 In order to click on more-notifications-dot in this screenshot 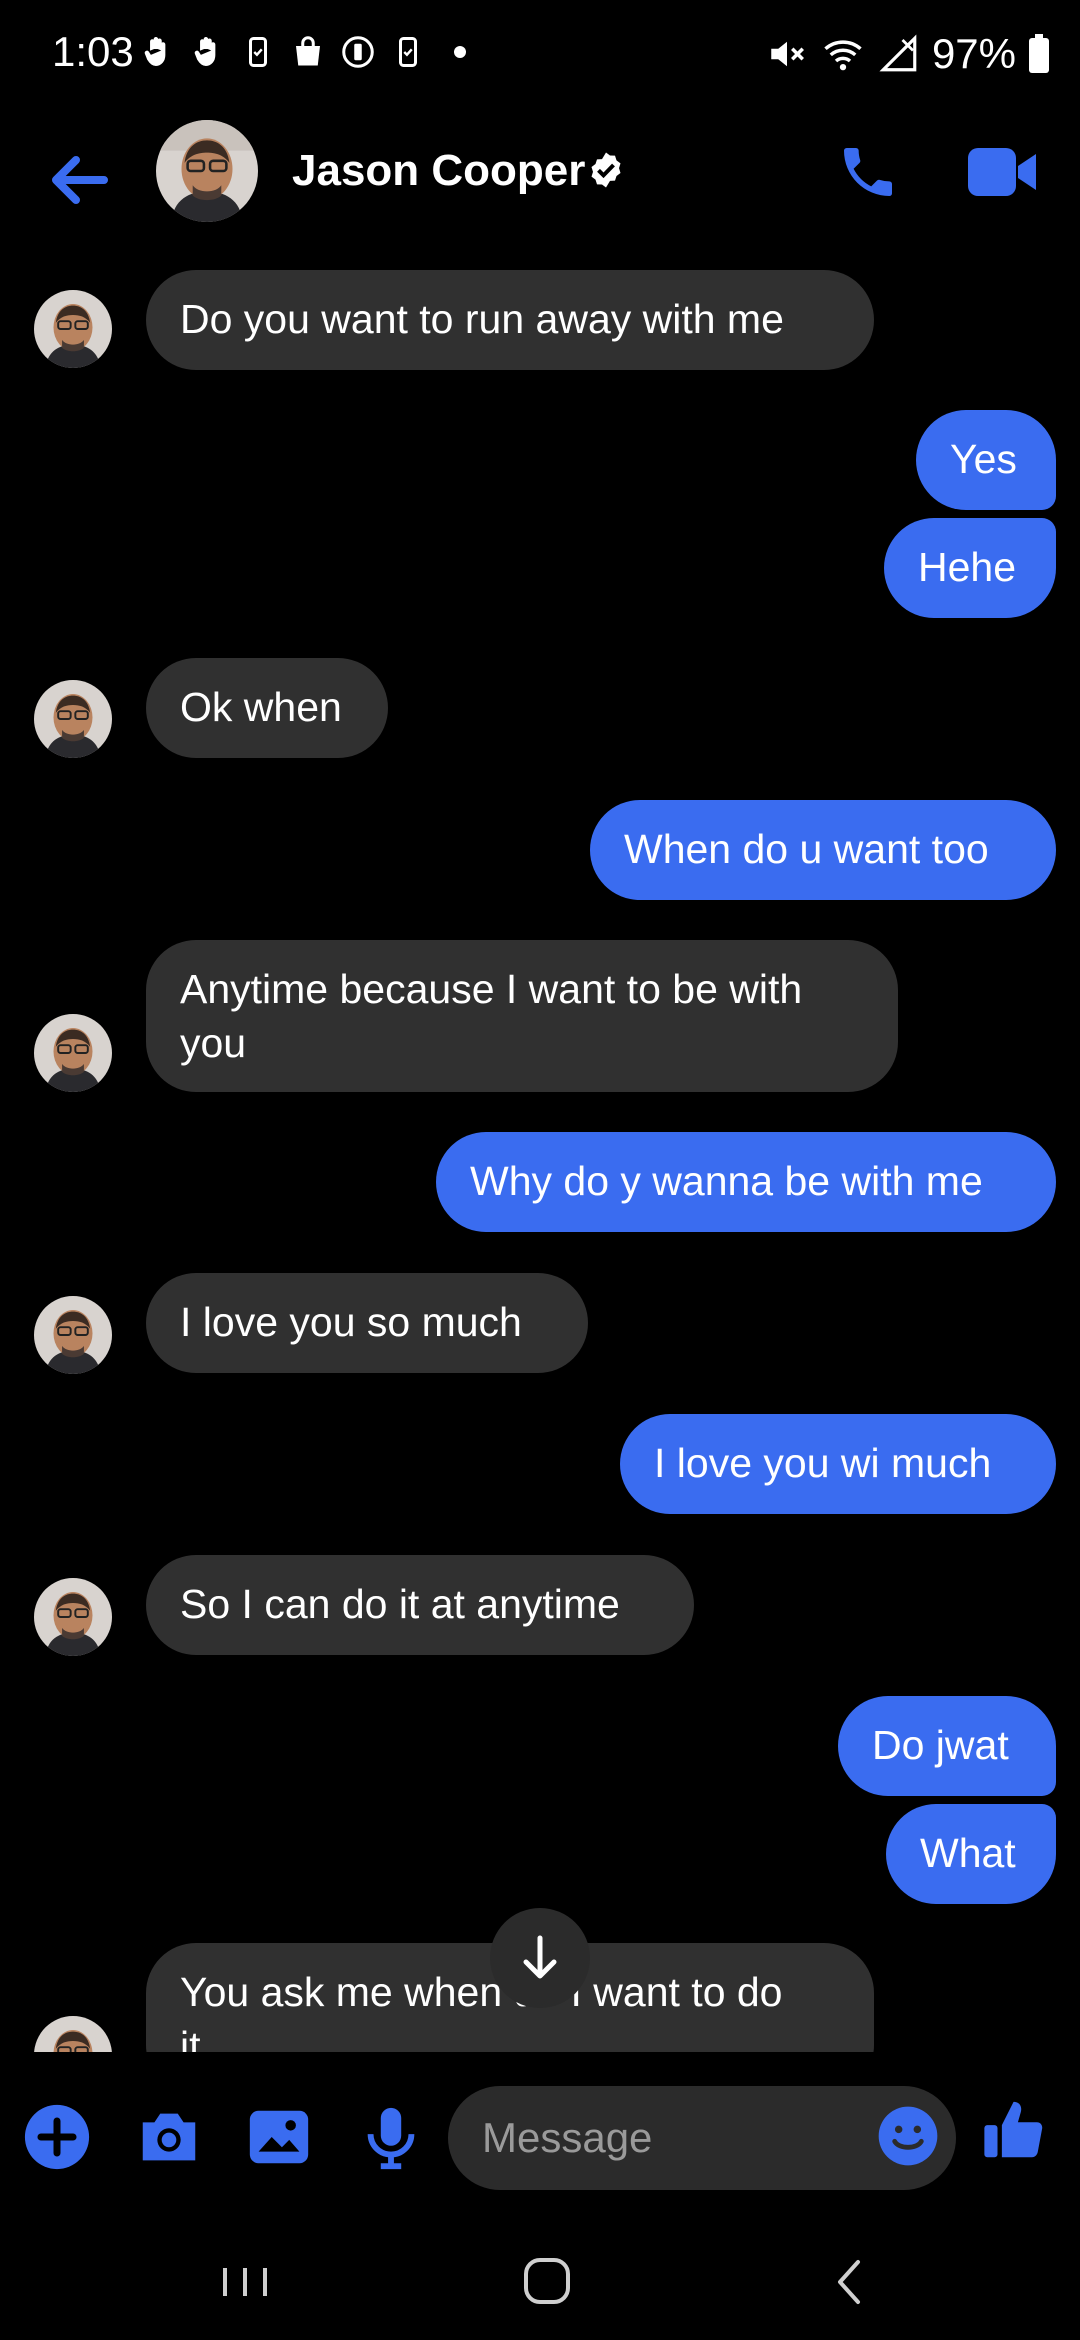, I will do `click(460, 52)`.